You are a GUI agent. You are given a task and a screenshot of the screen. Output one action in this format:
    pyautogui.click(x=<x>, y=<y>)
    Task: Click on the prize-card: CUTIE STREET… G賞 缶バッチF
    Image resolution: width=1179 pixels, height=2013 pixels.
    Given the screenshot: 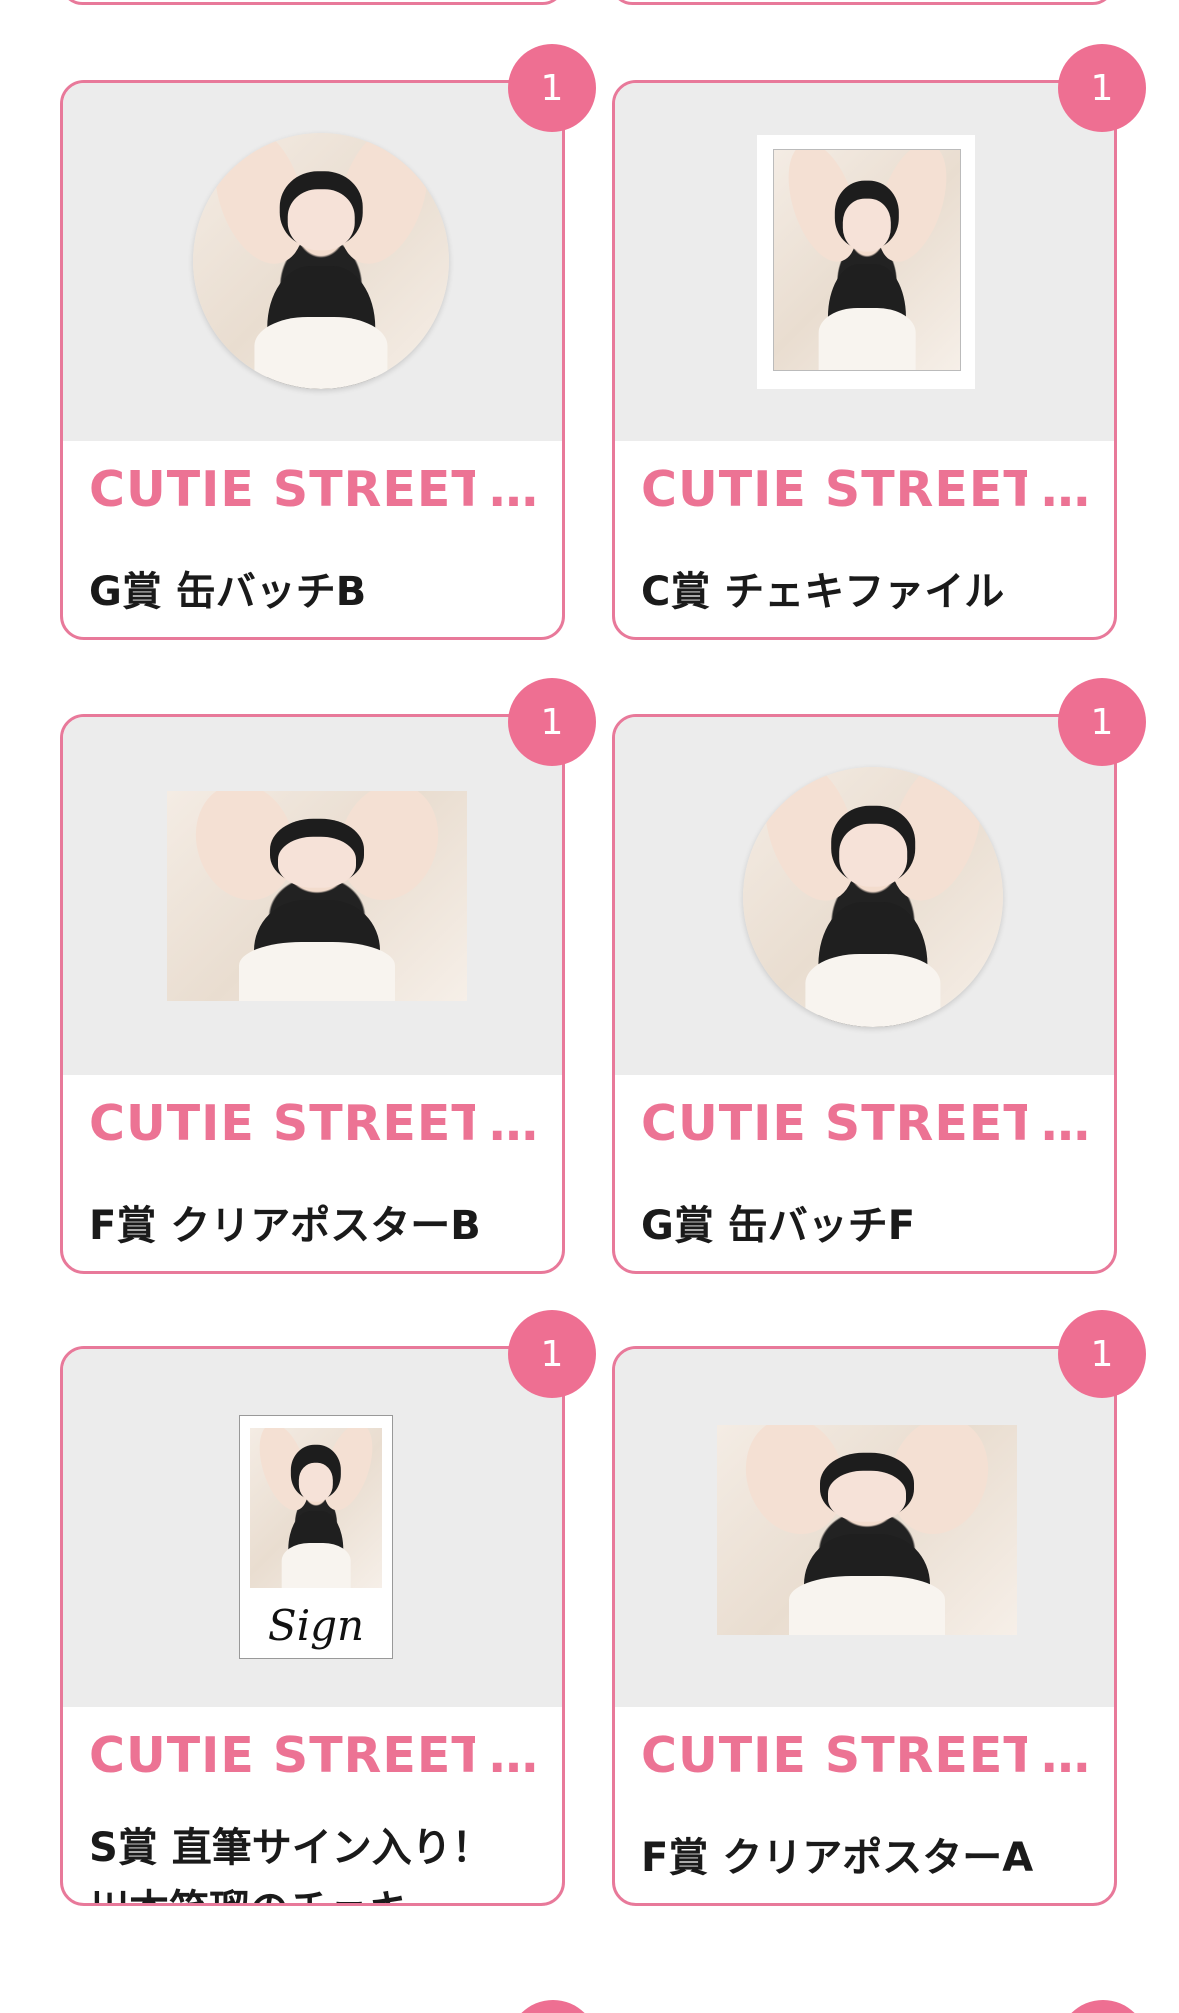 What is the action you would take?
    pyautogui.click(x=864, y=994)
    